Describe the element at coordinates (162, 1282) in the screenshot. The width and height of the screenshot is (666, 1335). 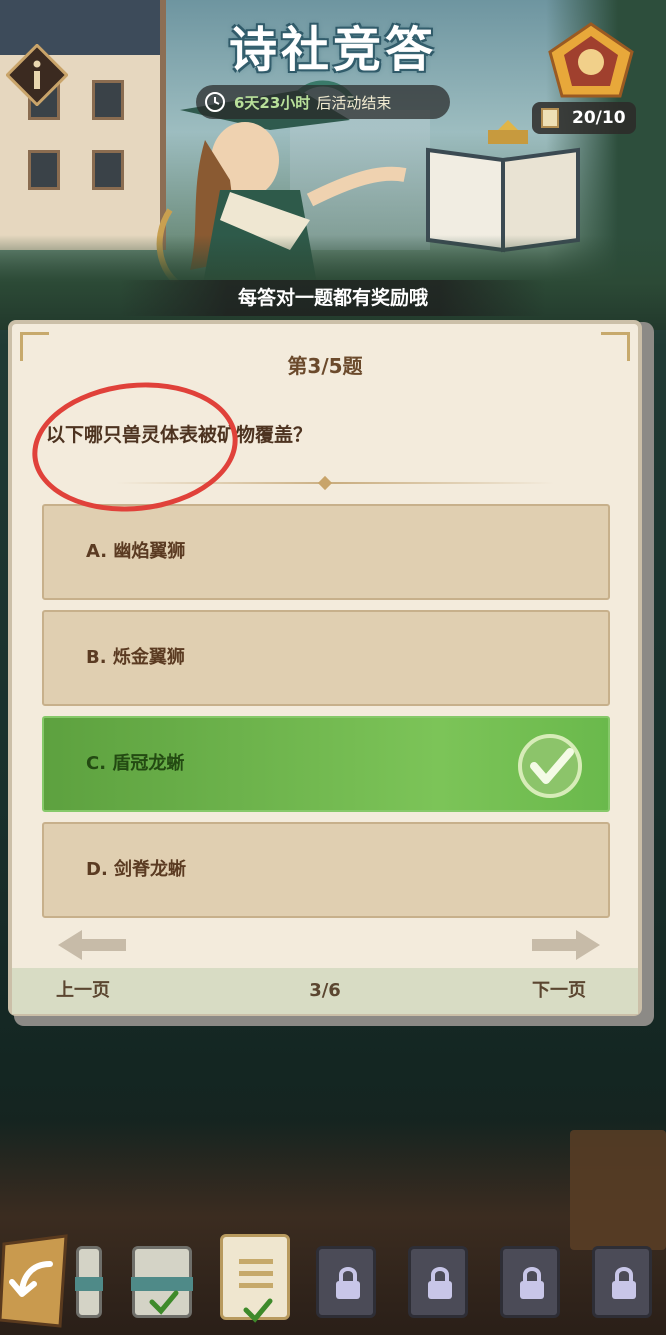
I see `level-2-completed` at that location.